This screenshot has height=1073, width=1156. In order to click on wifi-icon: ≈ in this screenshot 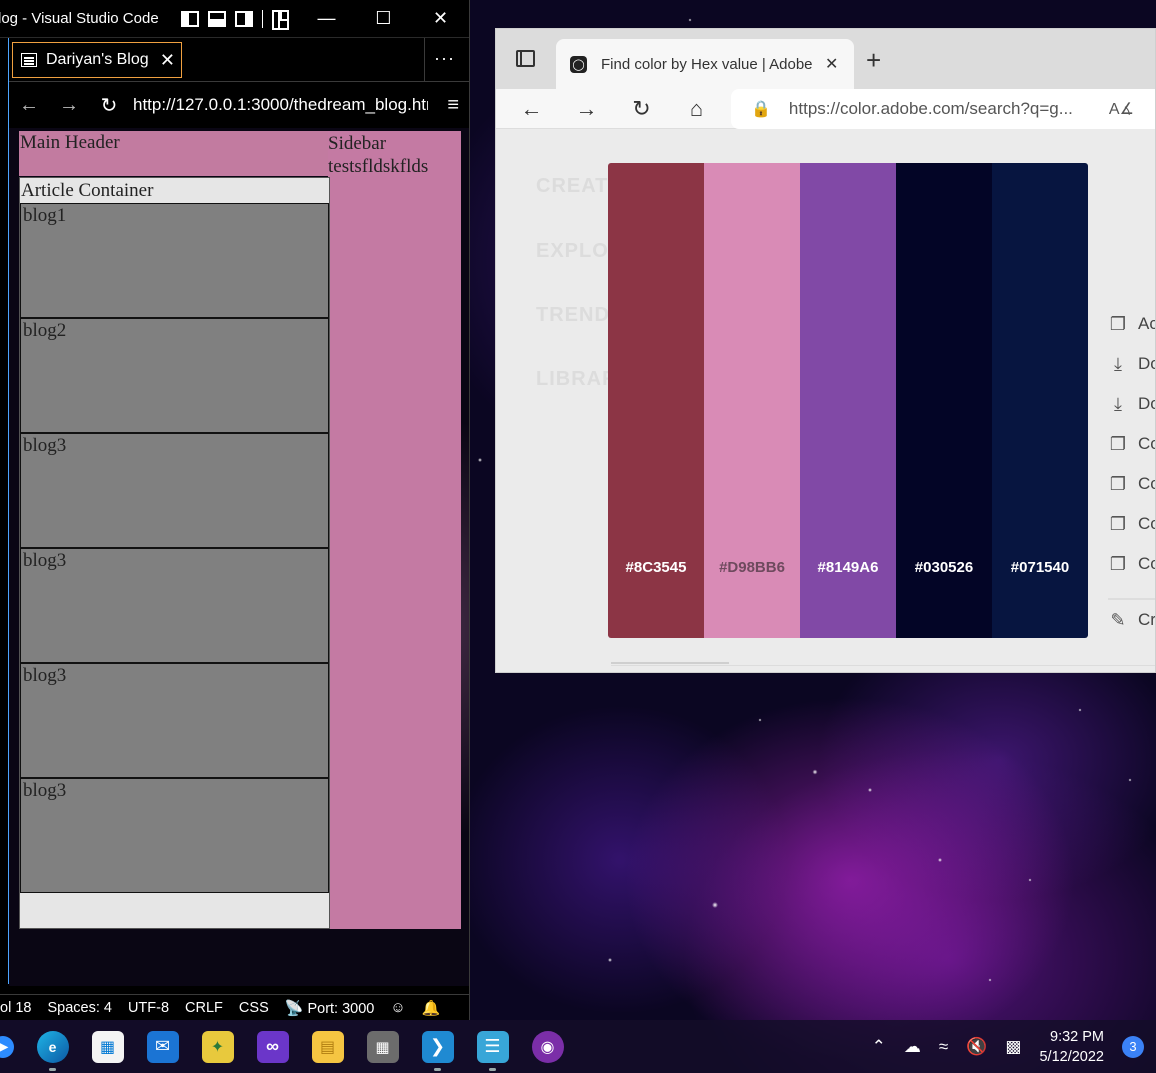, I will do `click(943, 1047)`.